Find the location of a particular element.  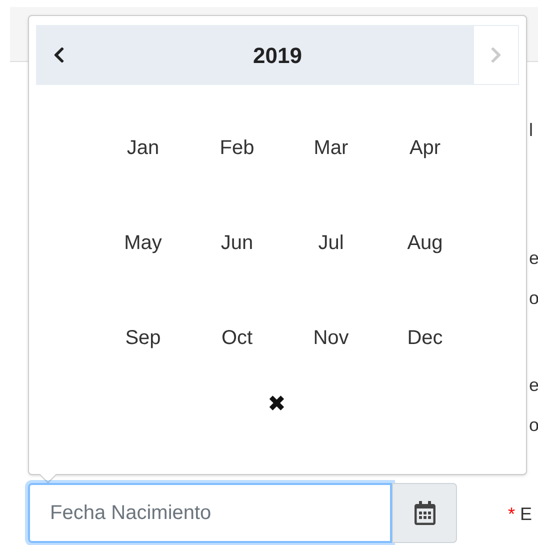

page-text: l is located at coordinates (531, 130).